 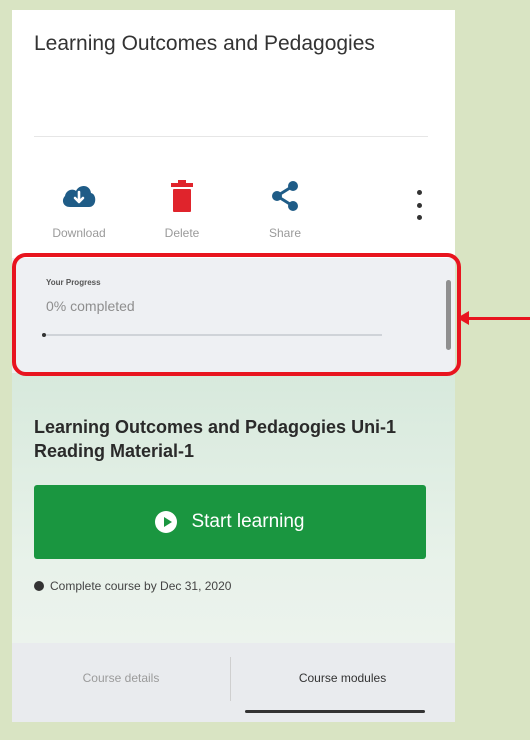 I want to click on cloud-download-icon, so click(x=79, y=196).